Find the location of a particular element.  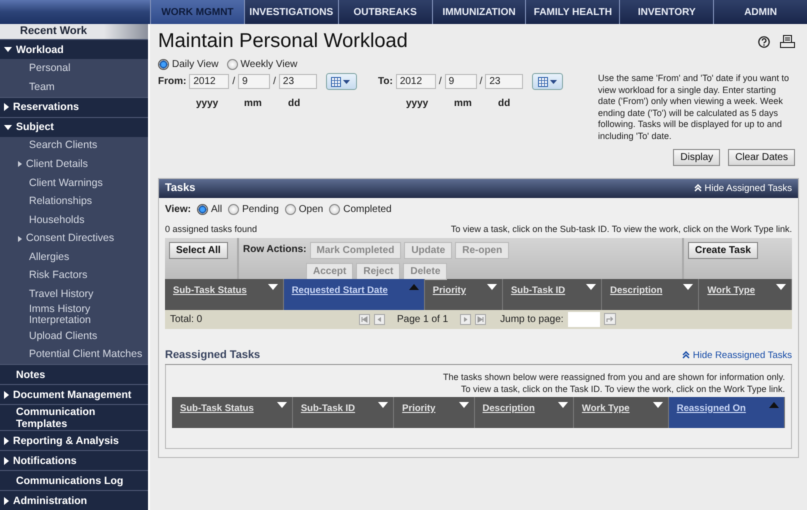

column-header: Sub-Task ID is located at coordinates (343, 412).